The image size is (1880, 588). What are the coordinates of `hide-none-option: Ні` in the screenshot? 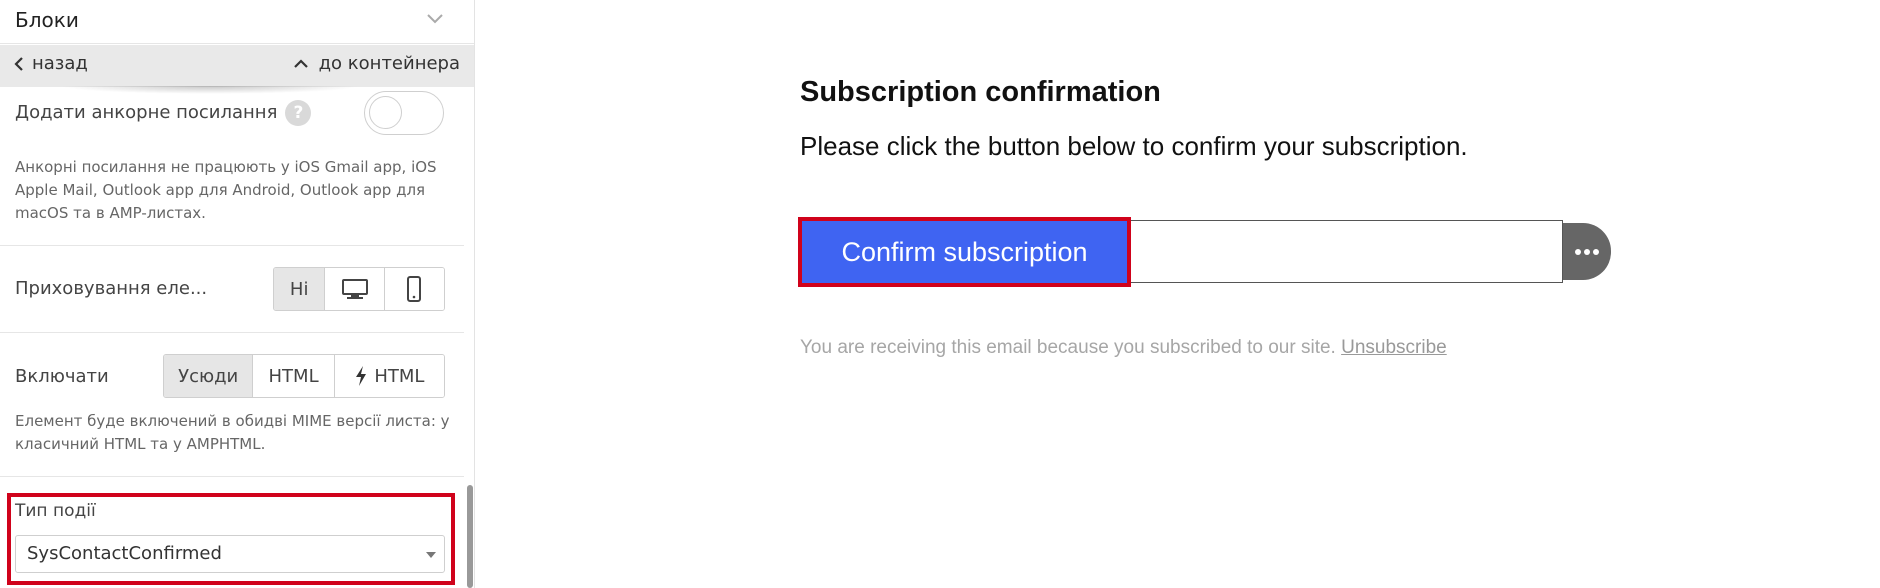 It's located at (300, 289).